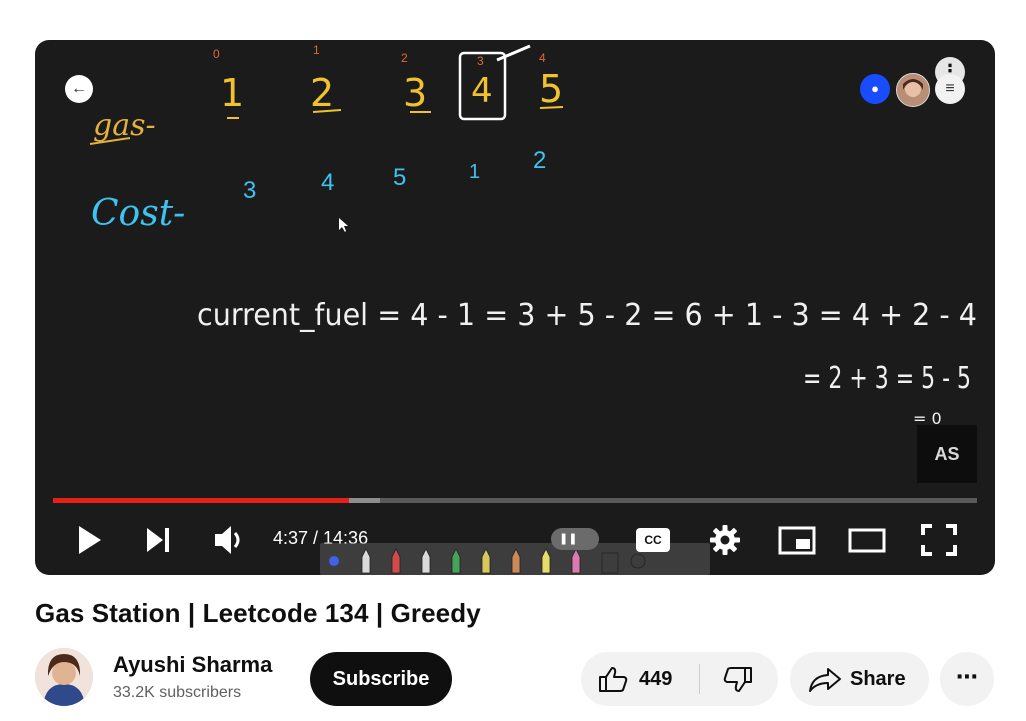 The image size is (1026, 721). What do you see at coordinates (404, 58) in the screenshot?
I see `gas-index-2: 2` at bounding box center [404, 58].